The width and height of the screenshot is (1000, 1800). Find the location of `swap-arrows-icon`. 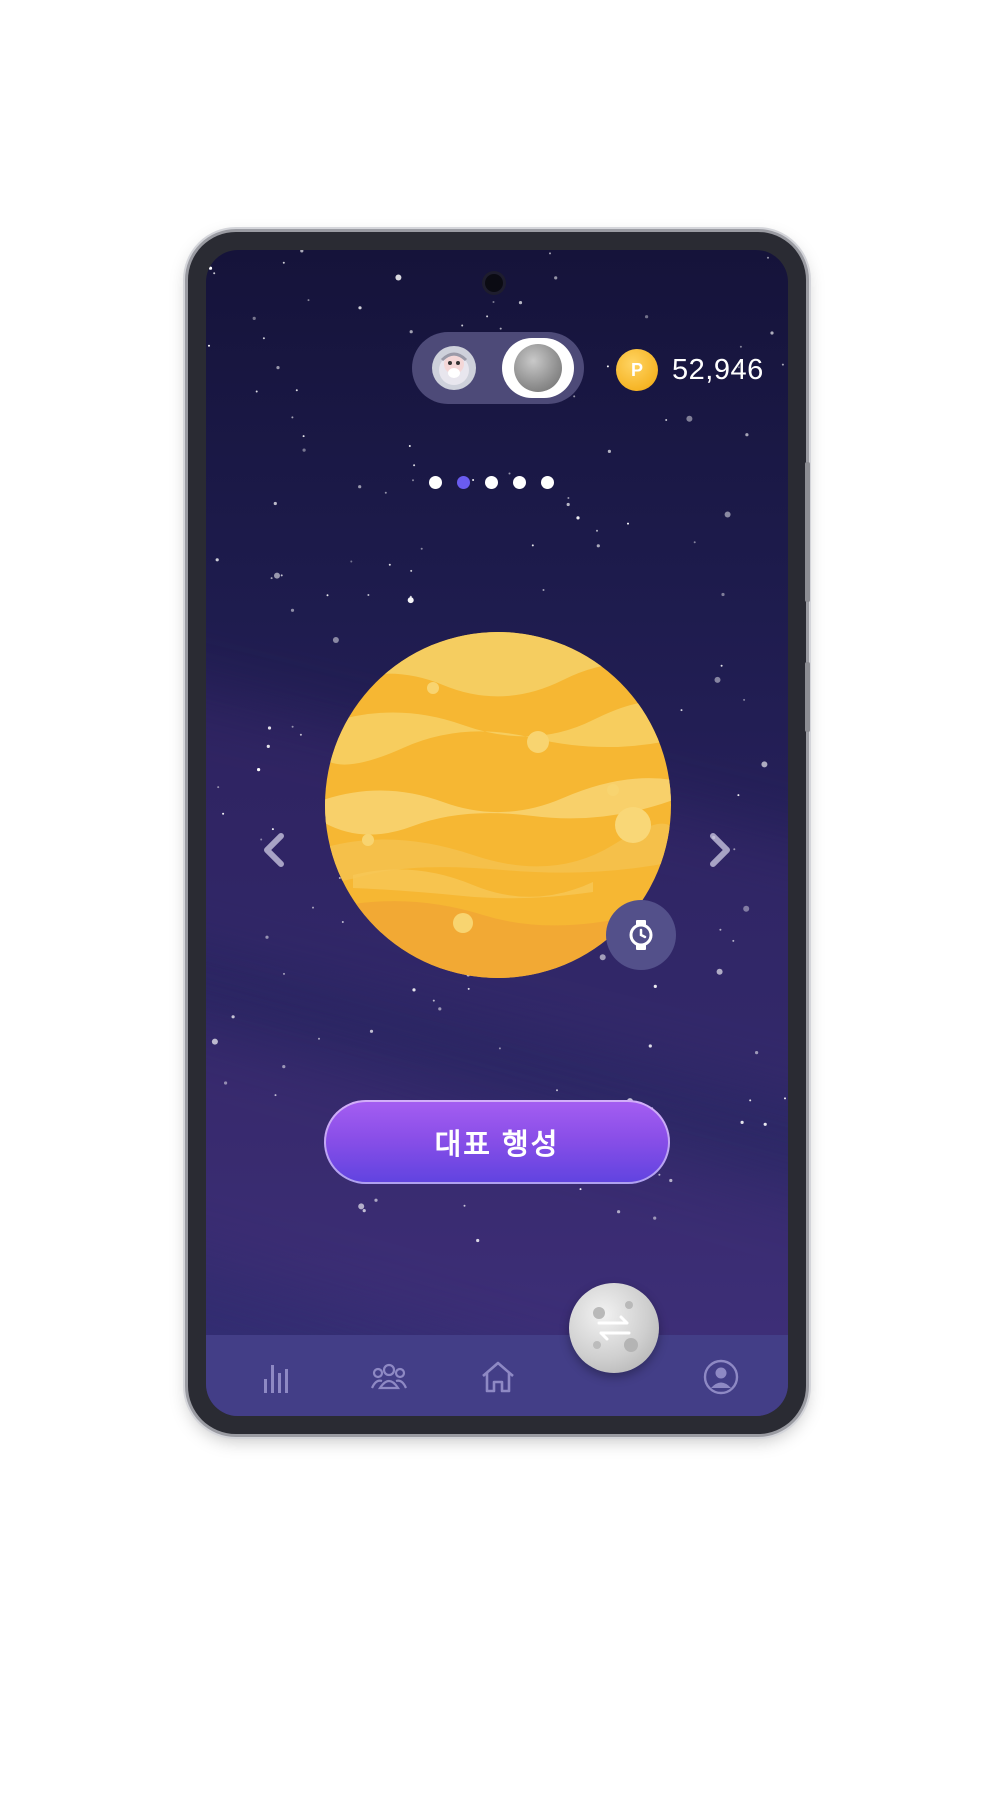

swap-arrows-icon is located at coordinates (615, 1326).